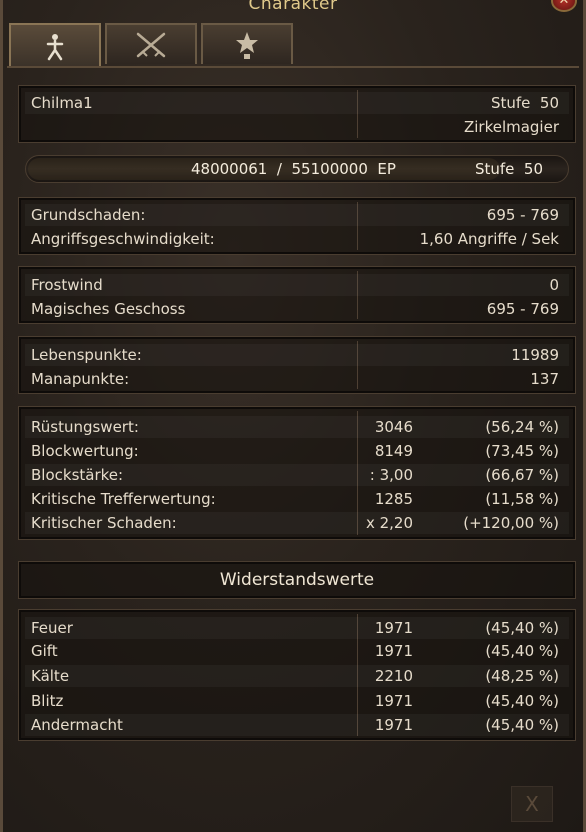  Describe the element at coordinates (297, 379) in the screenshot. I see `vital-row: Manapunkte: 137` at that location.